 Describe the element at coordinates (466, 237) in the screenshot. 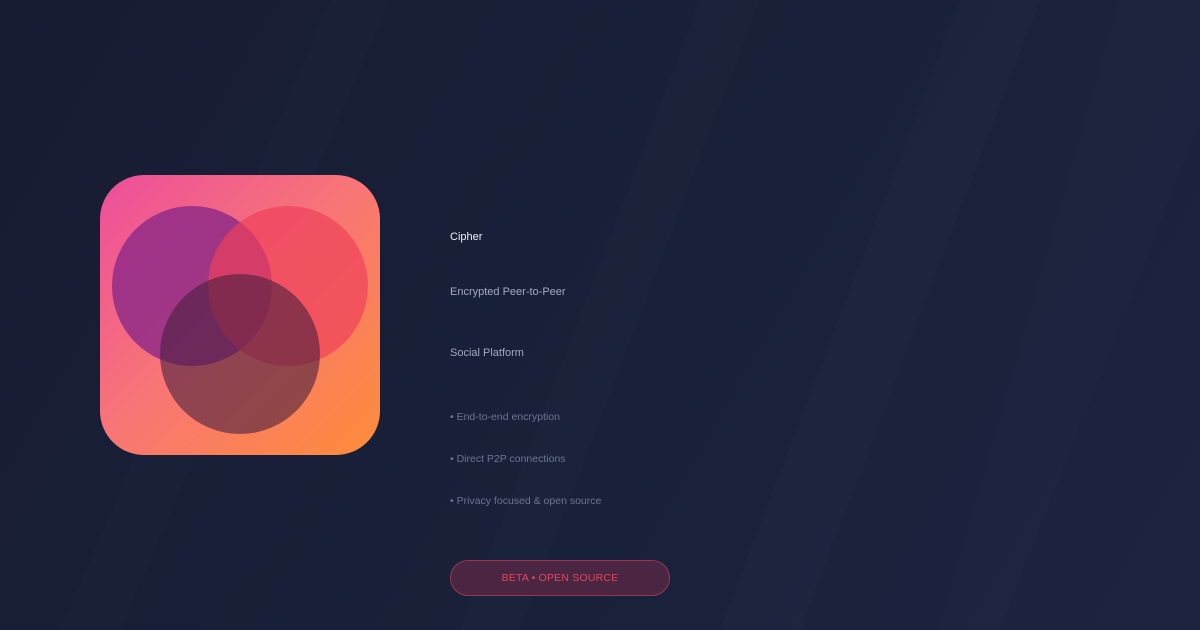

I see `brand-name: Cipher` at that location.